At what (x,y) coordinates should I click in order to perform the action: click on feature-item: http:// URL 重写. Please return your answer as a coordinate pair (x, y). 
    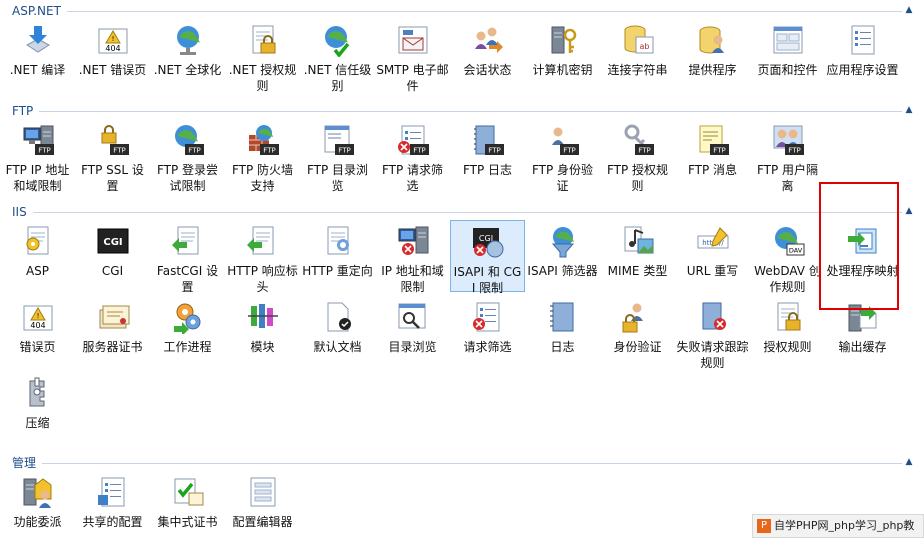
    Looking at the image, I should click on (712, 256).